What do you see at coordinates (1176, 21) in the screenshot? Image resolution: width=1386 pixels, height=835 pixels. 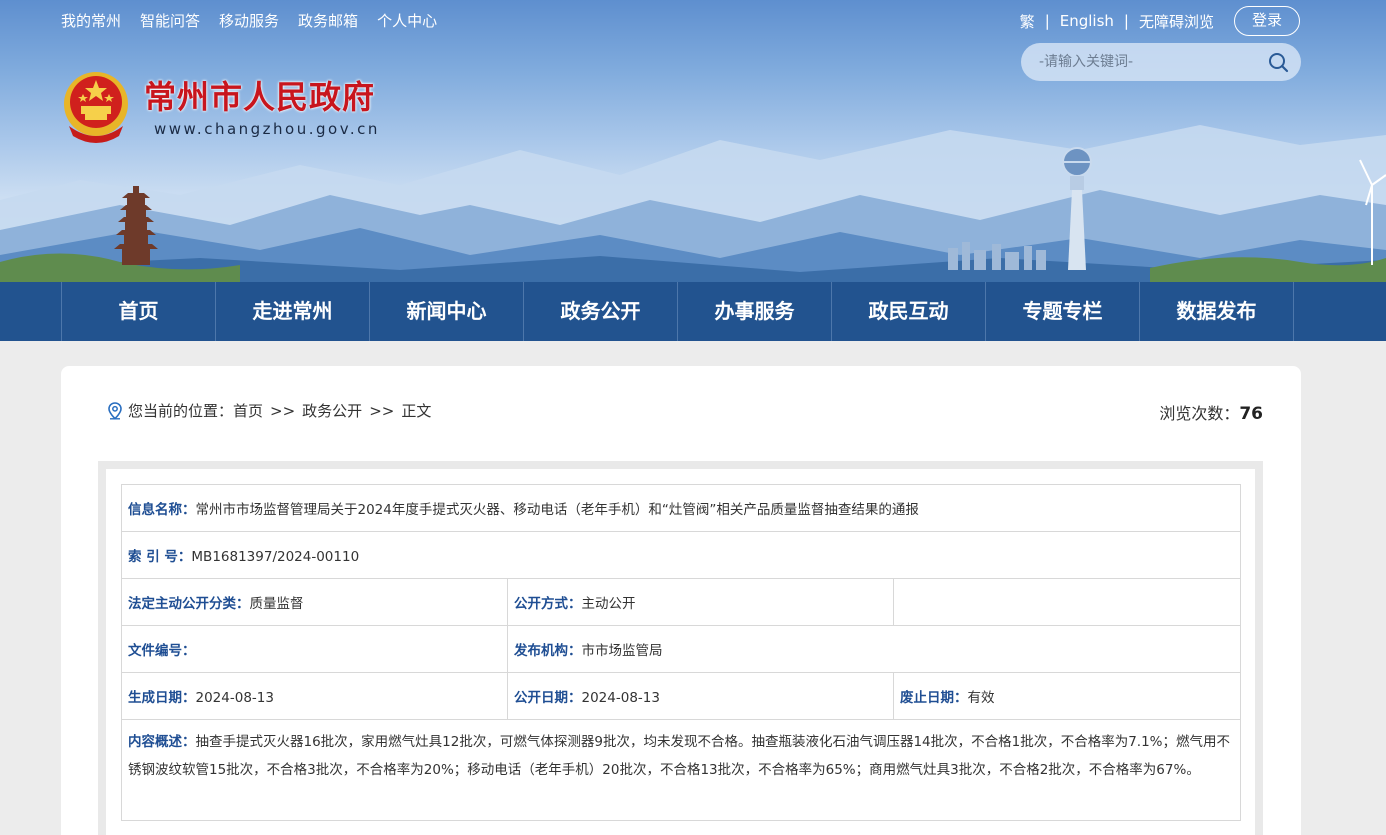 I see `accessible-browse-link: 无障碍浏览` at bounding box center [1176, 21].